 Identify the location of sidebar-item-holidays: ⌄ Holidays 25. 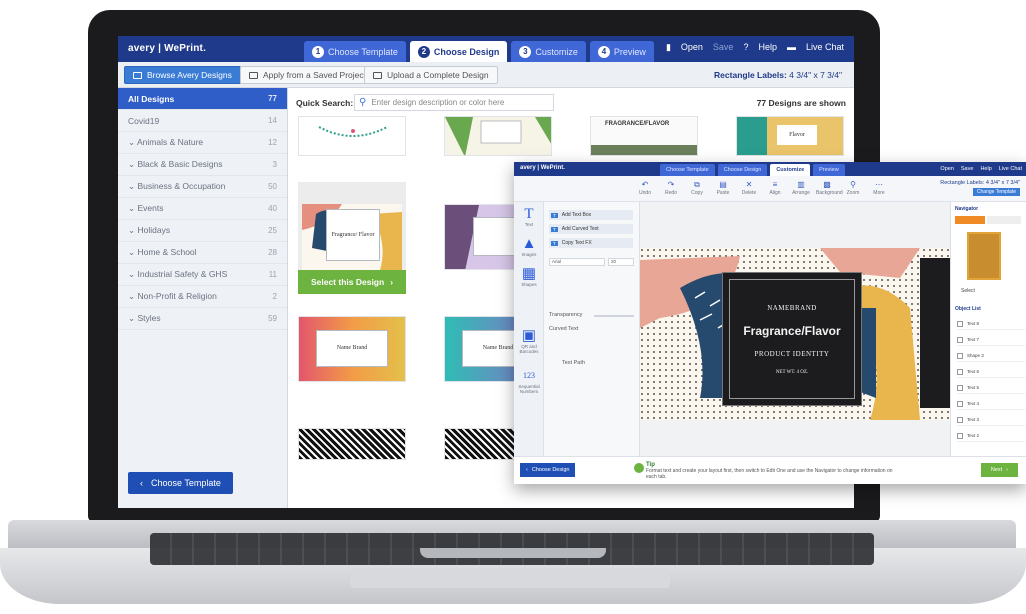
(202, 231).